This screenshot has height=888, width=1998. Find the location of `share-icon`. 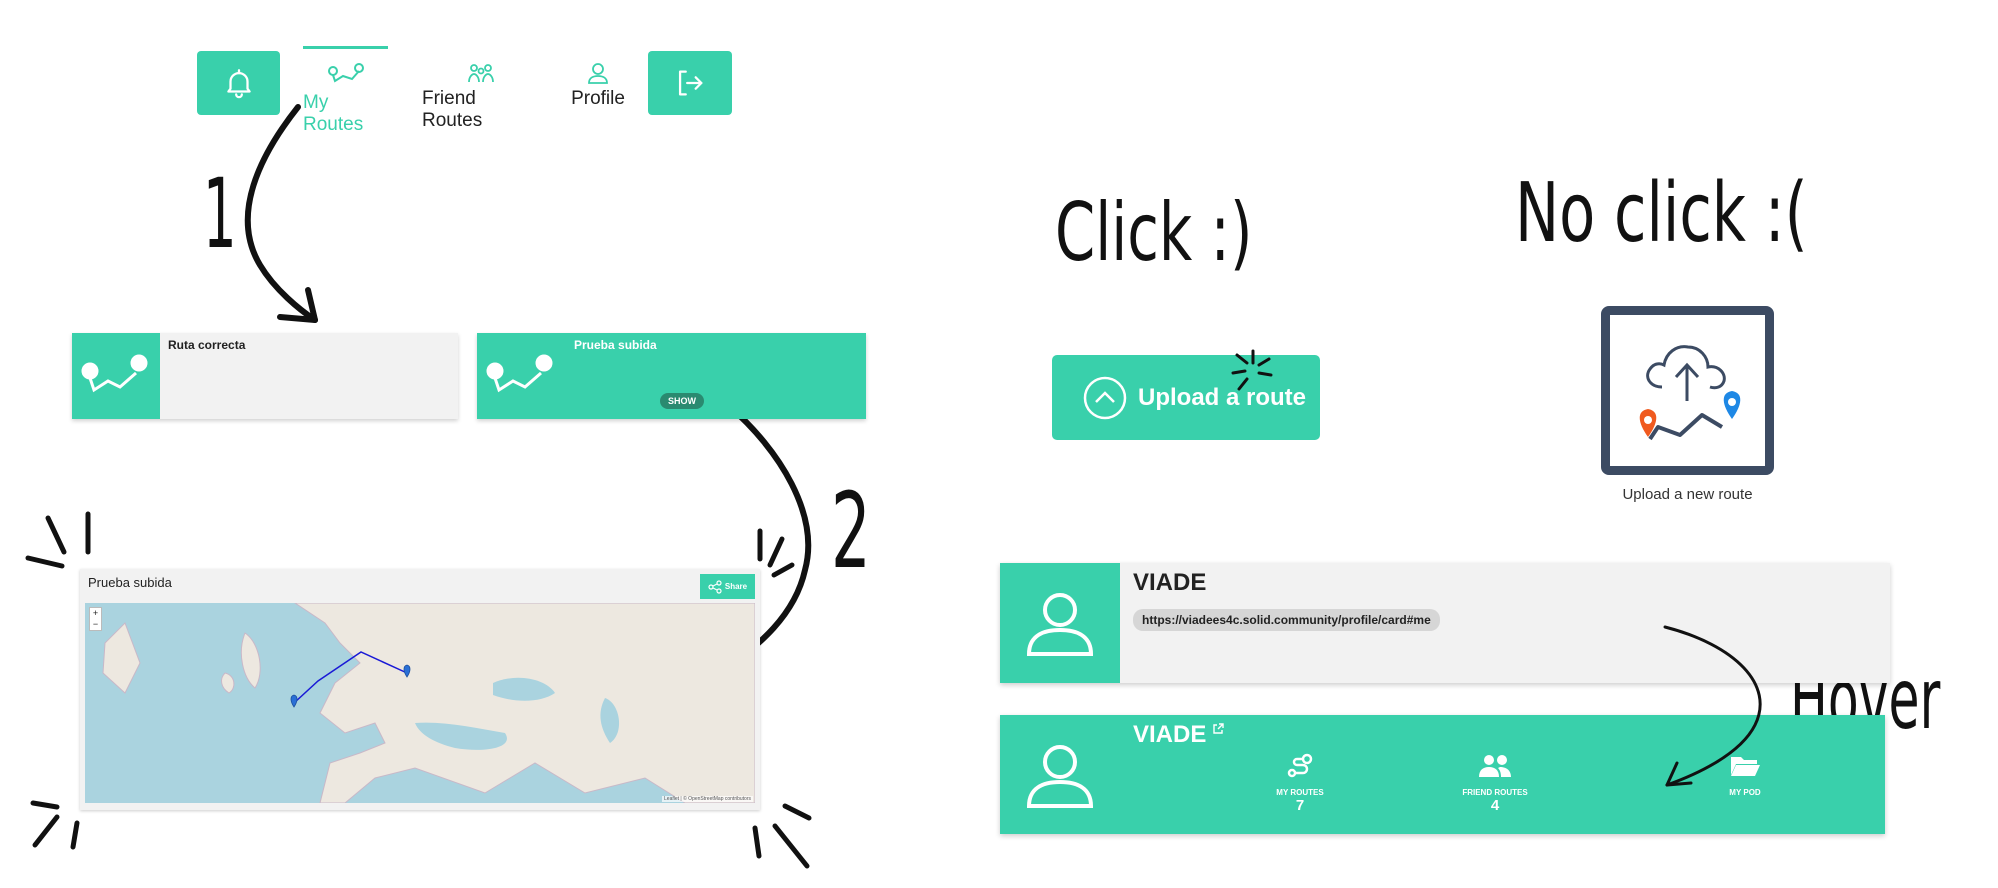

share-icon is located at coordinates (715, 586).